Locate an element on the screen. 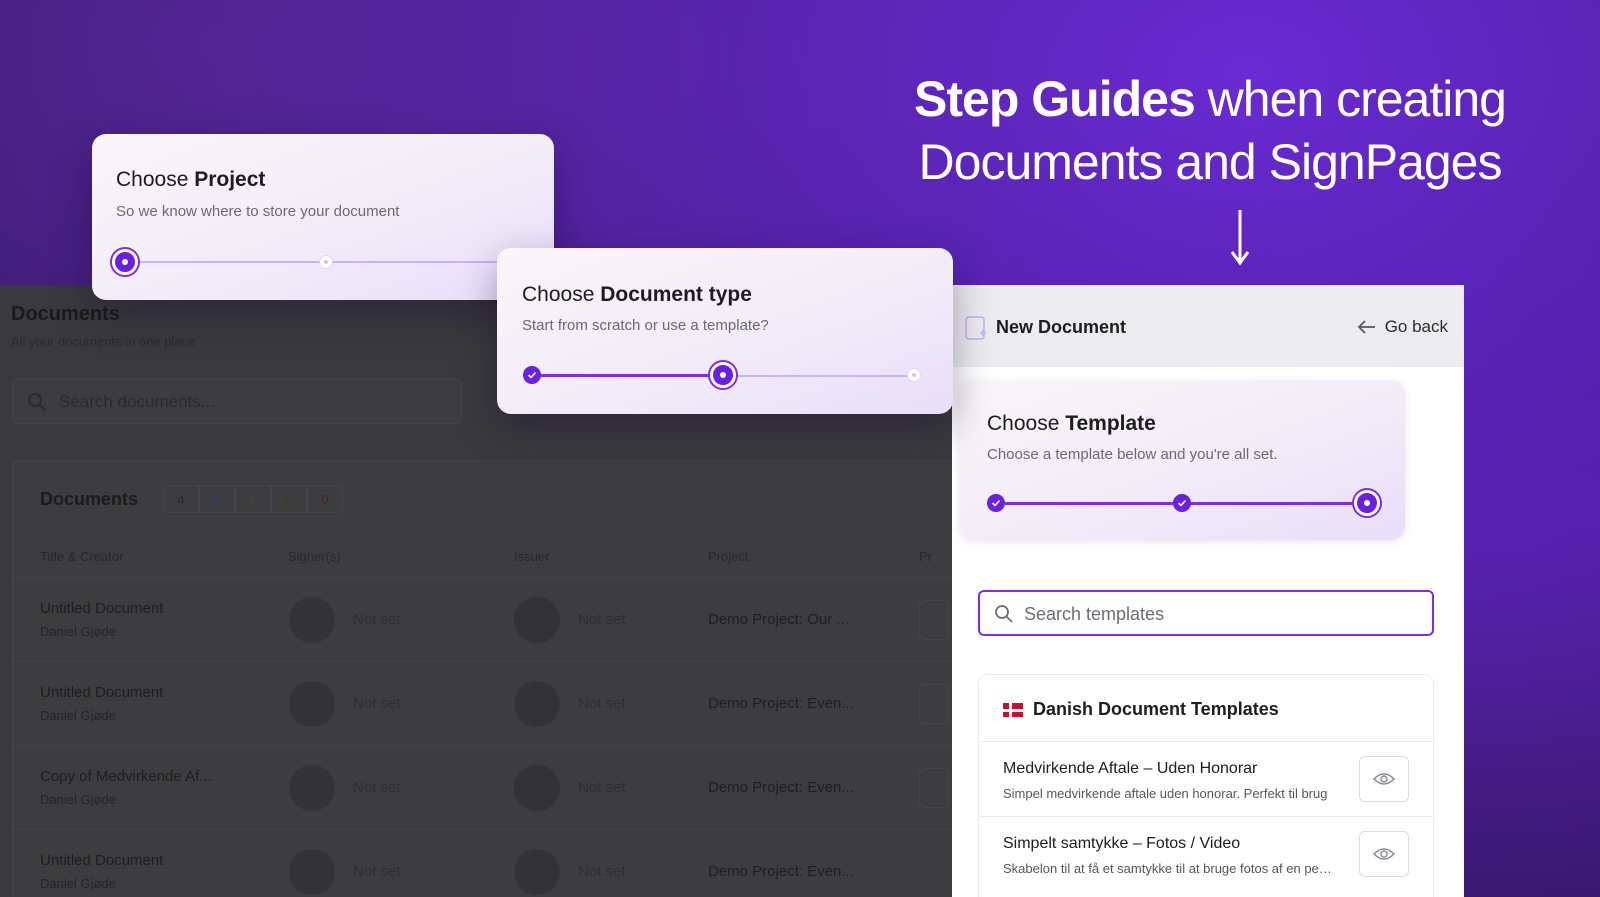  step-title-bold: Document type is located at coordinates (676, 294).